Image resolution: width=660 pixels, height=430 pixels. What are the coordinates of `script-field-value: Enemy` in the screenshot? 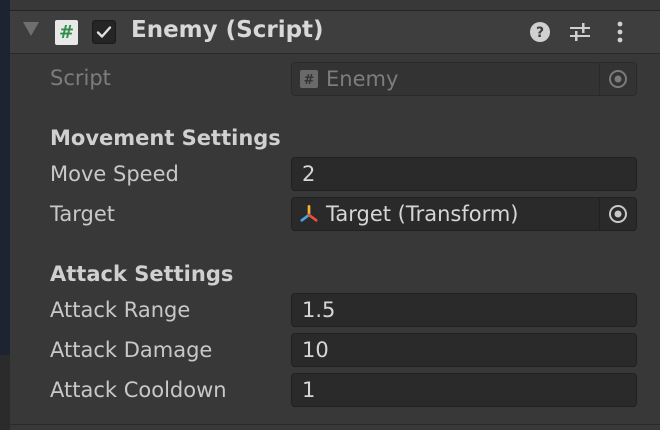 It's located at (362, 79).